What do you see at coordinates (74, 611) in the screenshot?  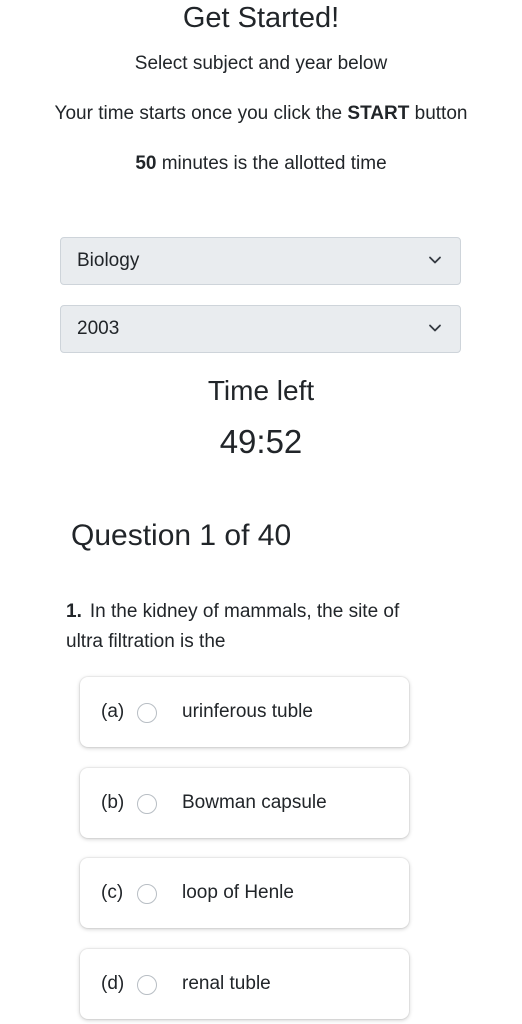 I see `question-number: 1.` at bounding box center [74, 611].